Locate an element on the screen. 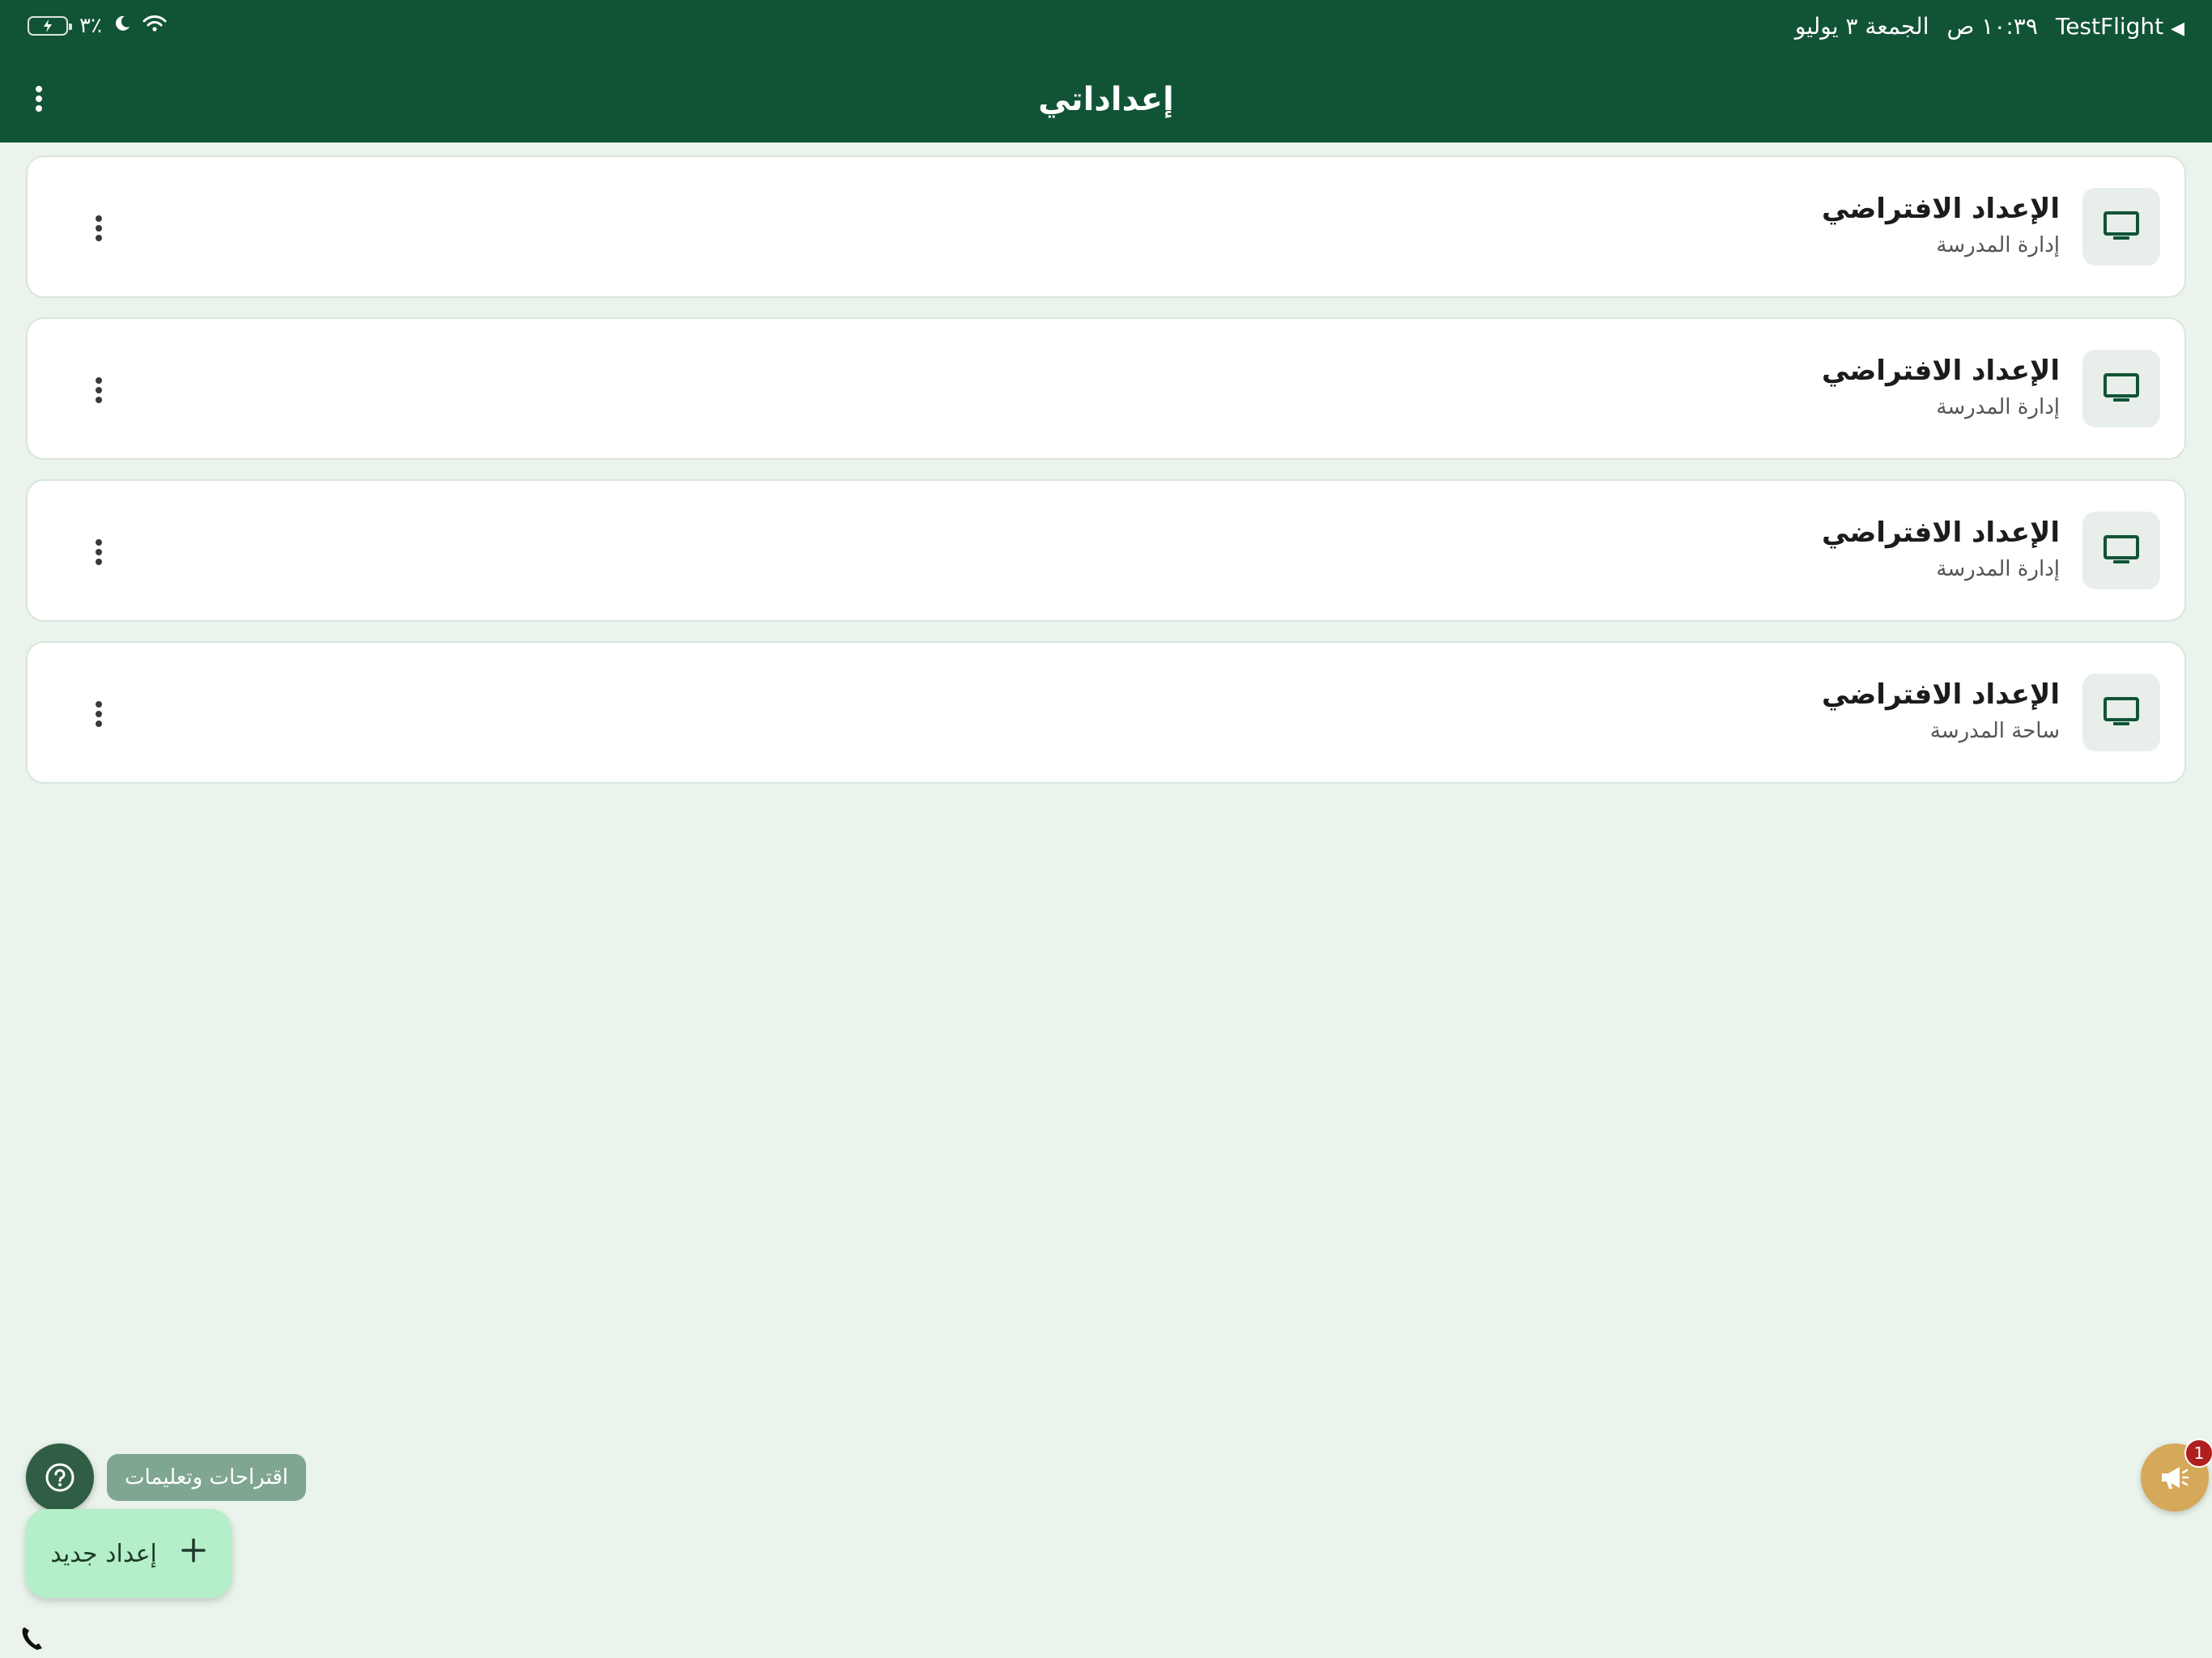  app-bar-more-button is located at coordinates (39, 98).